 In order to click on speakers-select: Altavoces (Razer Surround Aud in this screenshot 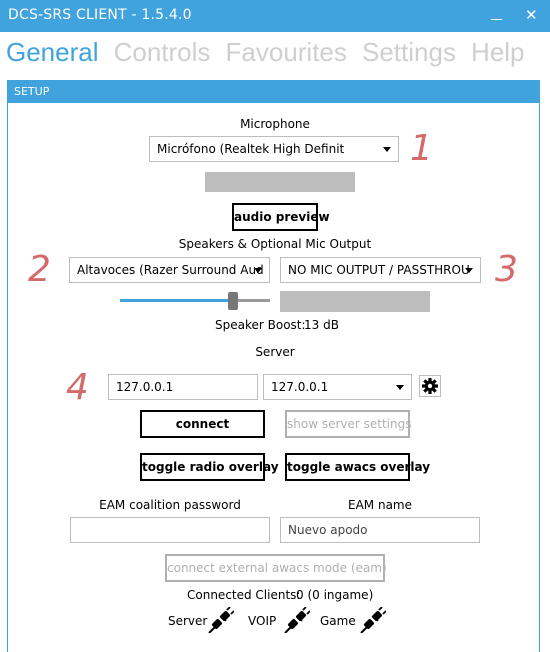, I will do `click(169, 270)`.